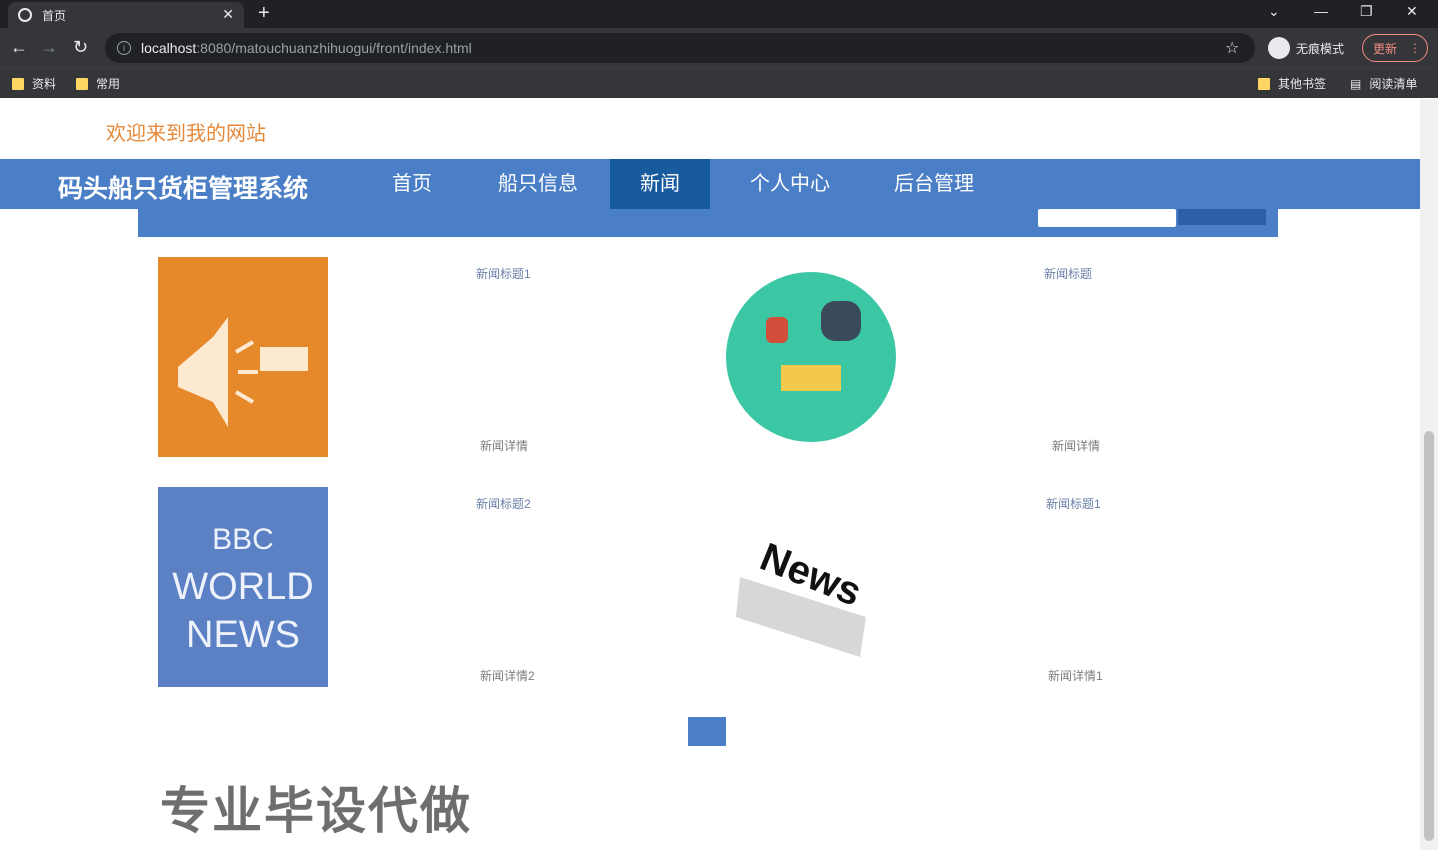 The width and height of the screenshot is (1438, 850). Describe the element at coordinates (507, 676) in the screenshot. I see `news-detail: 新闻详情2` at that location.